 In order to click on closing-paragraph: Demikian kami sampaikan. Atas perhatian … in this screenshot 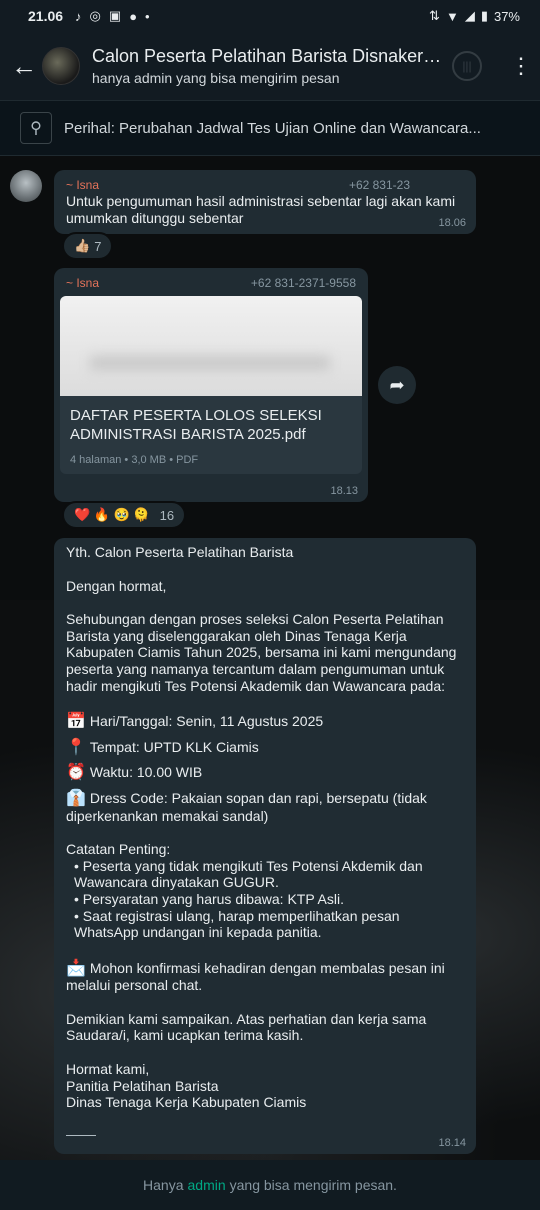, I will do `click(246, 1027)`.